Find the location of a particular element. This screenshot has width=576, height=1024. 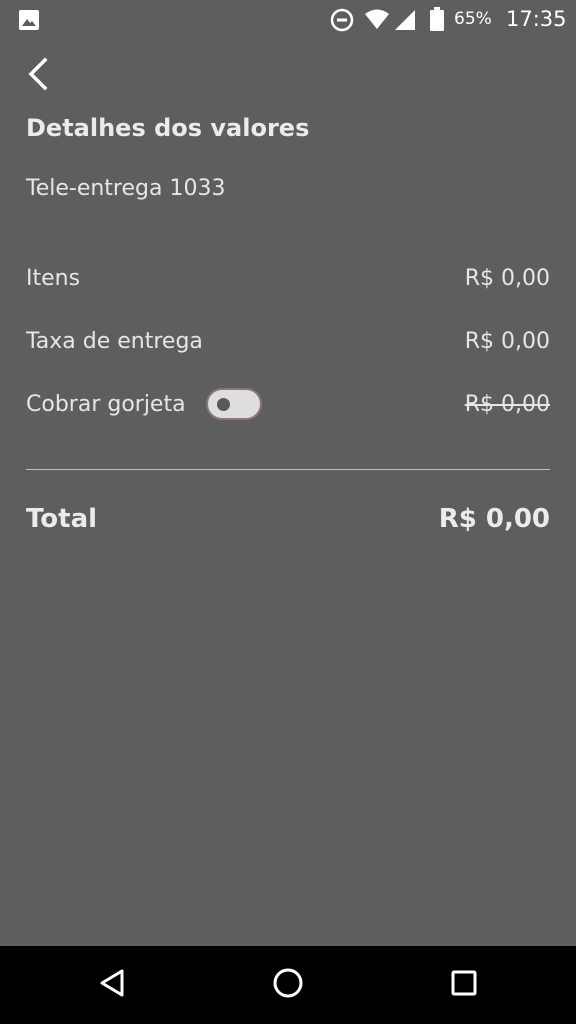

itens-value: R$ 0,00 is located at coordinates (507, 278).